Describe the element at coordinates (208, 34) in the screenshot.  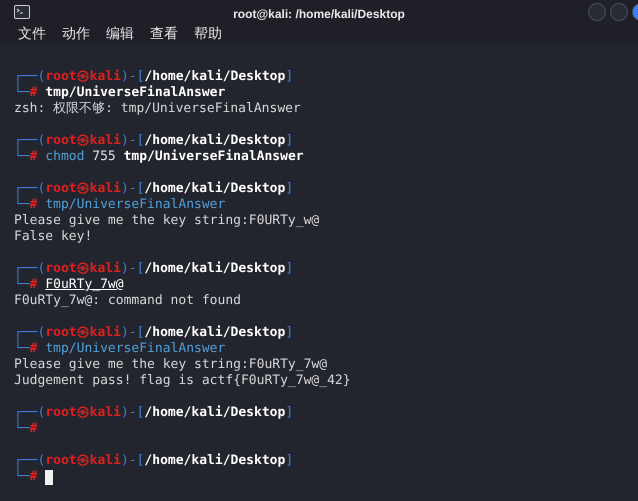
I see `menu-item: 帮助` at that location.